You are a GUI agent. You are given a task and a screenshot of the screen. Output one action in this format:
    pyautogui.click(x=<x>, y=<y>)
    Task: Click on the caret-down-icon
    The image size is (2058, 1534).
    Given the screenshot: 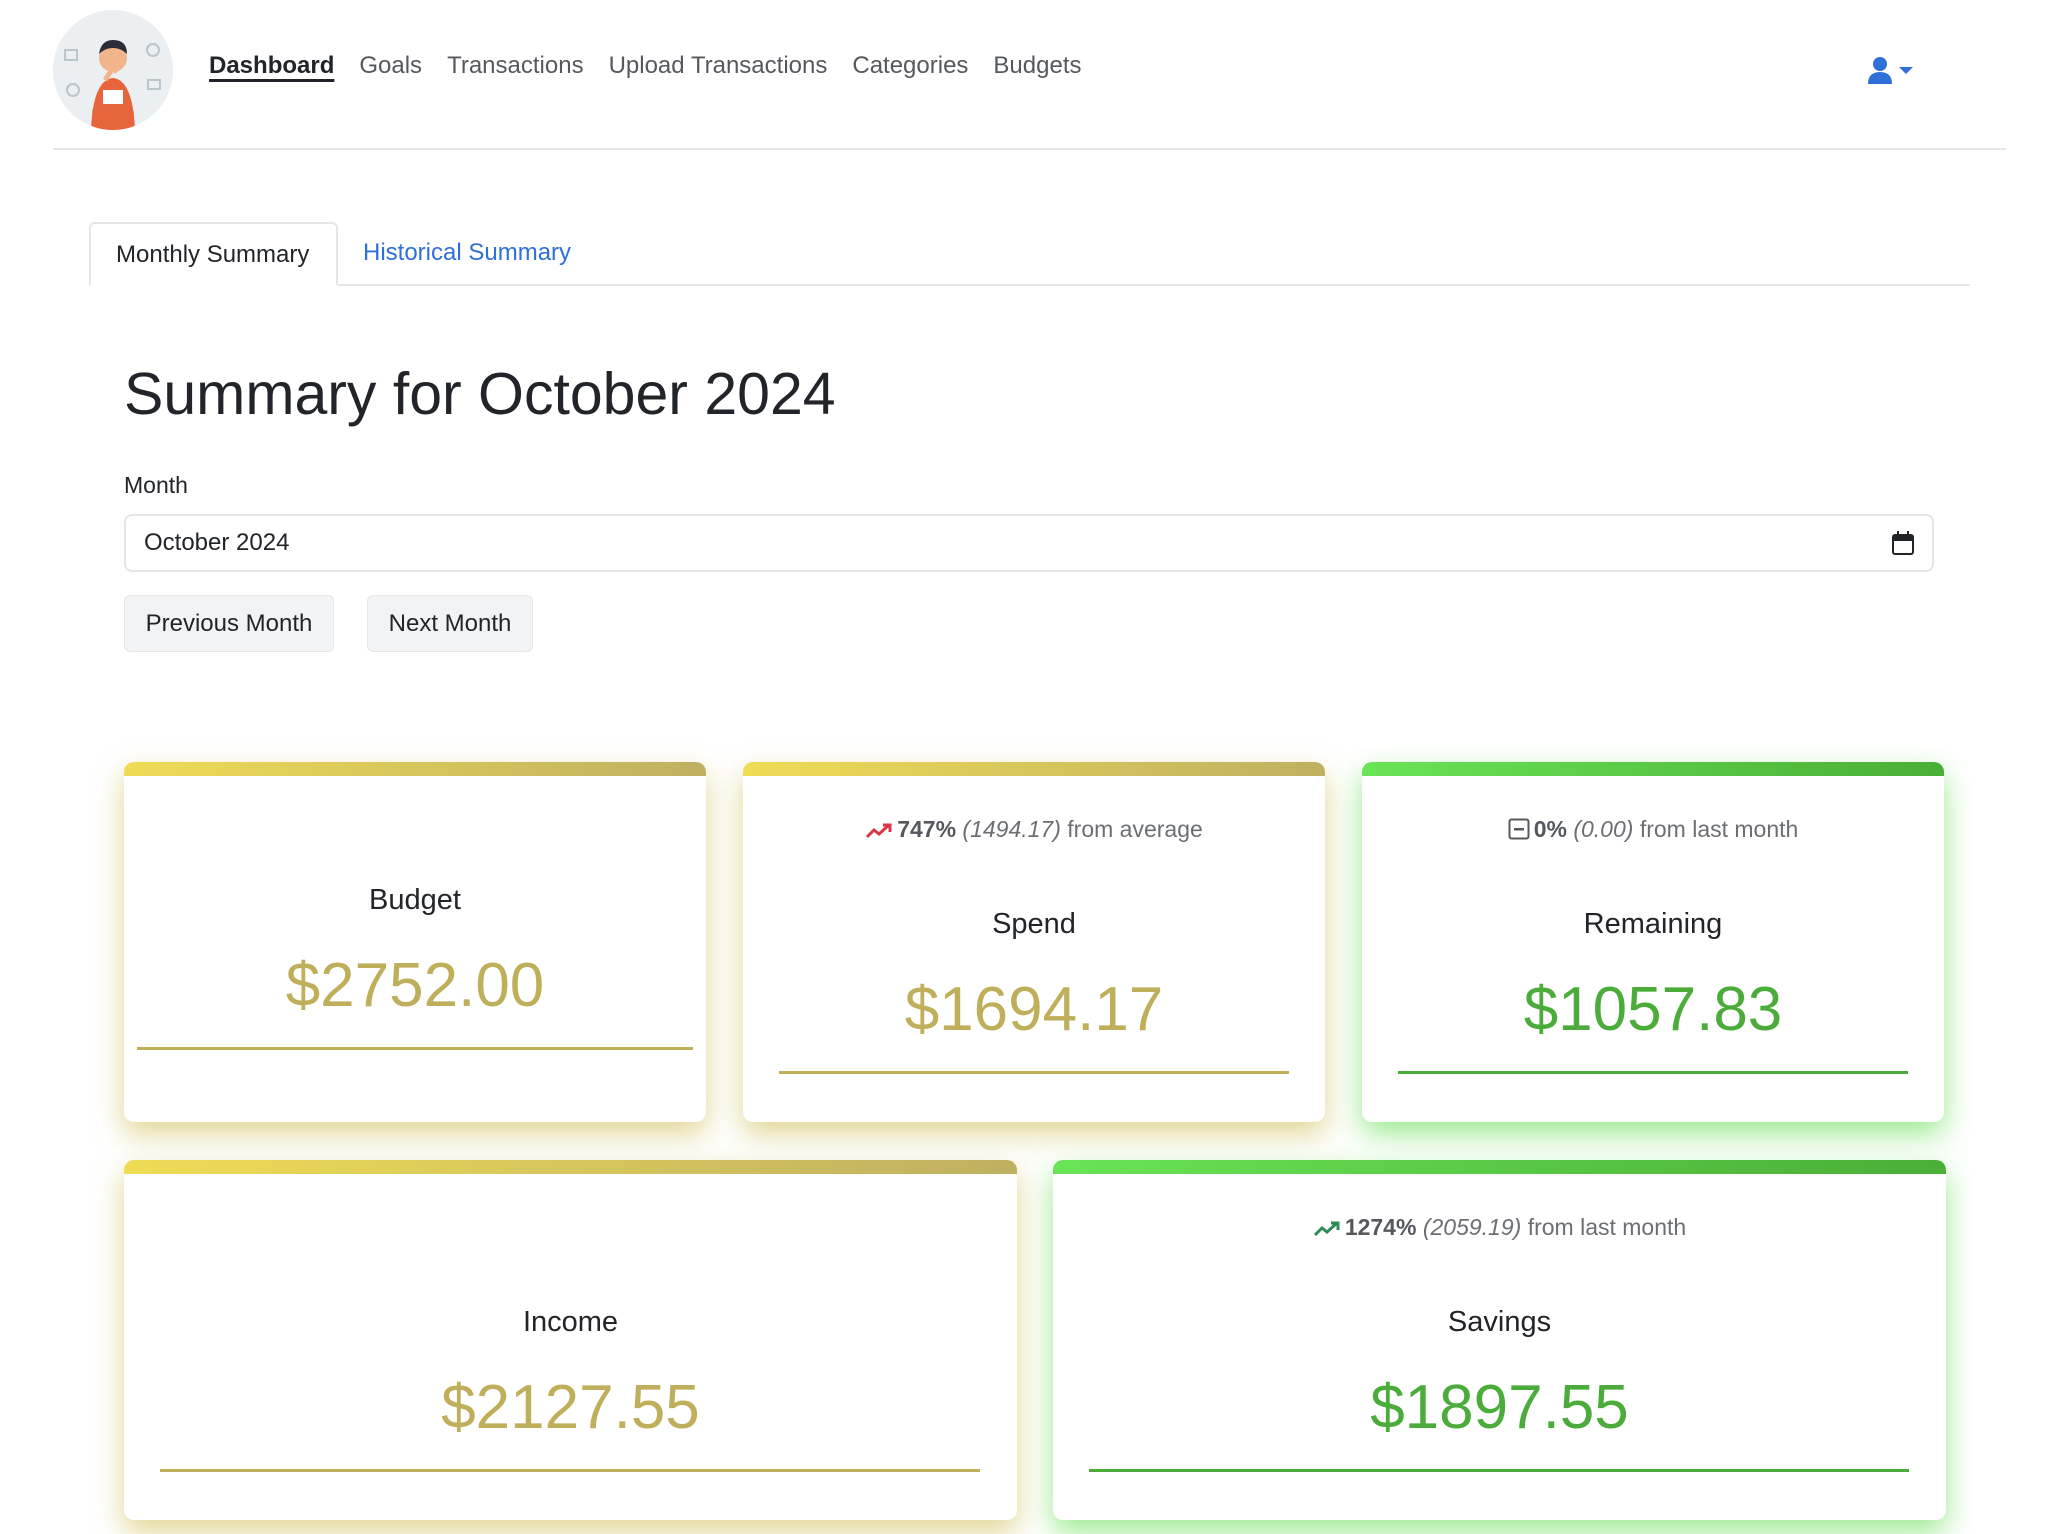 What is the action you would take?
    pyautogui.click(x=1906, y=70)
    